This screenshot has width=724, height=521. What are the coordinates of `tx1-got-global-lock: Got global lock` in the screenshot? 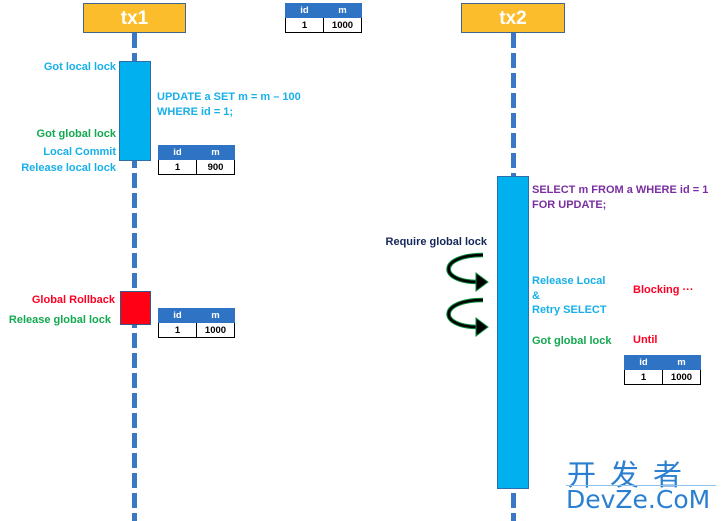 It's located at (76, 134).